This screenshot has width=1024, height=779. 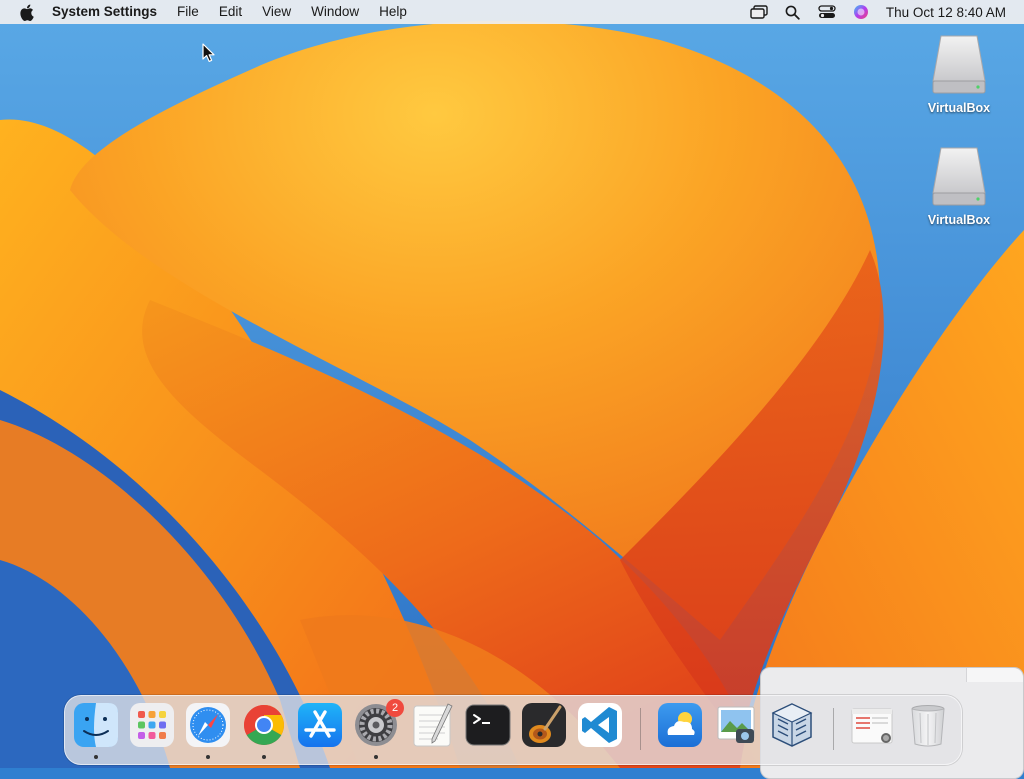 I want to click on dock-item-garageband, so click(x=544, y=725).